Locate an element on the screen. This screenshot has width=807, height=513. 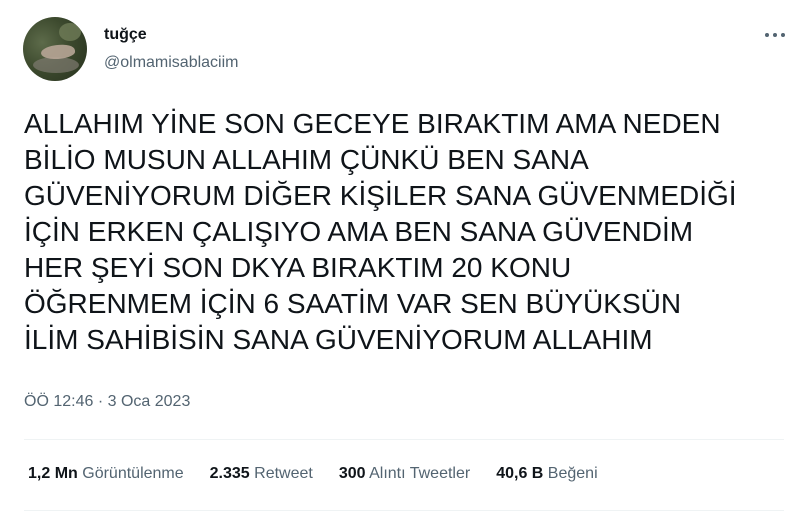
stat-quotes: 300 Alıntı Tweetler is located at coordinates (404, 474).